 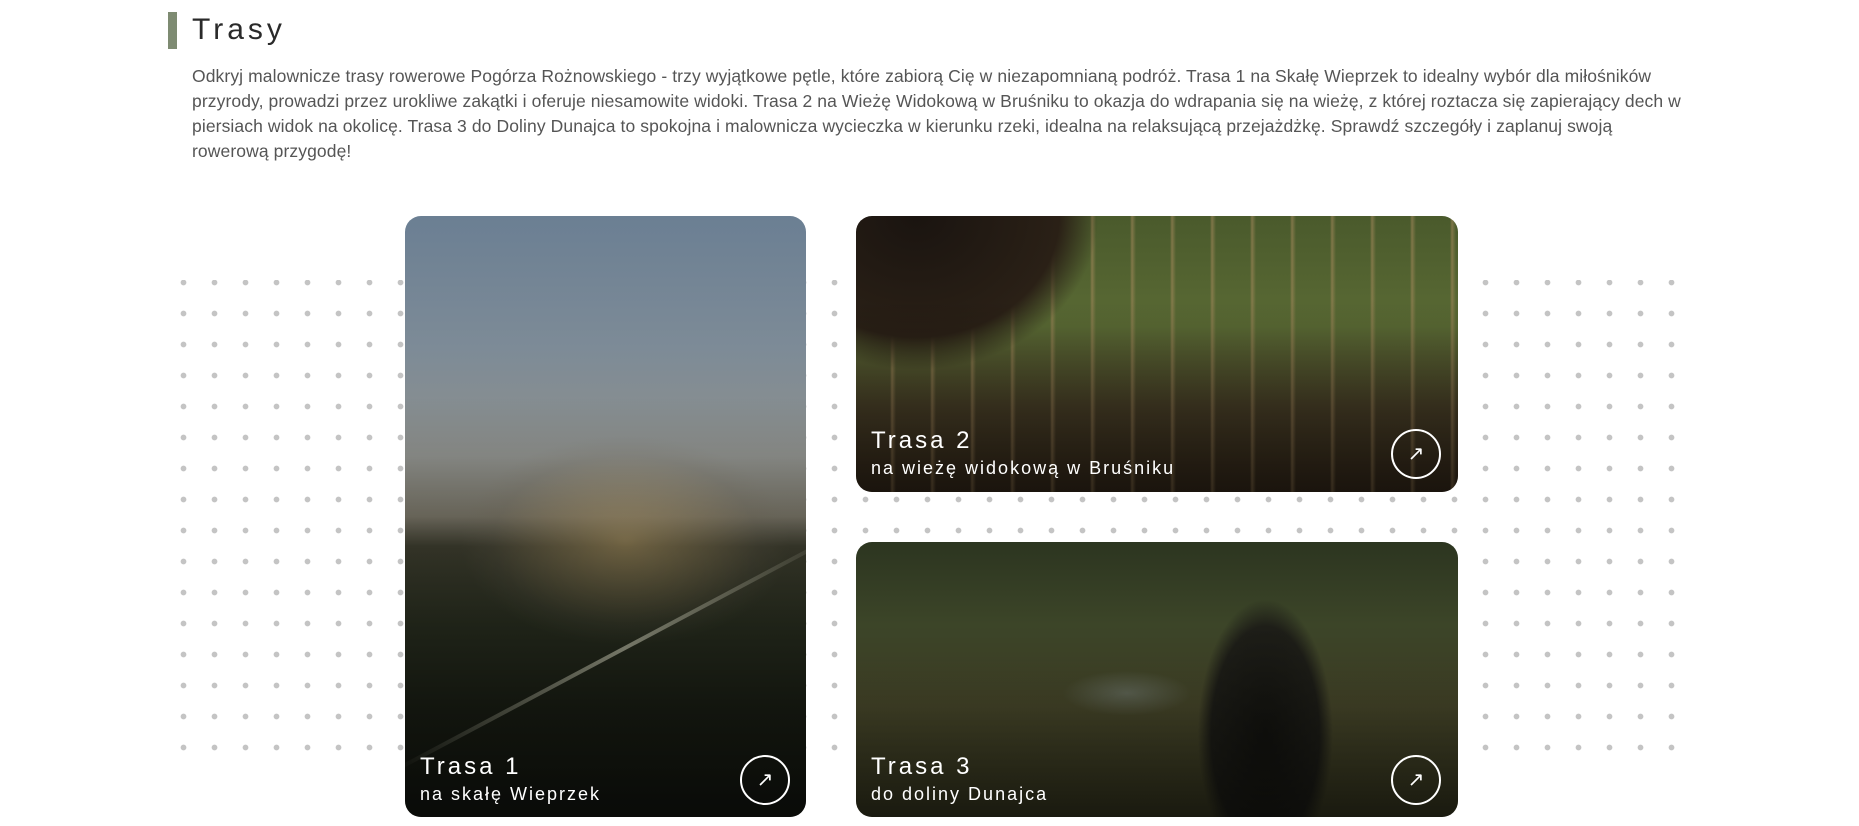 What do you see at coordinates (1157, 679) in the screenshot?
I see `route-card-3: Trasa 3 do doliny Dunajca ↗` at bounding box center [1157, 679].